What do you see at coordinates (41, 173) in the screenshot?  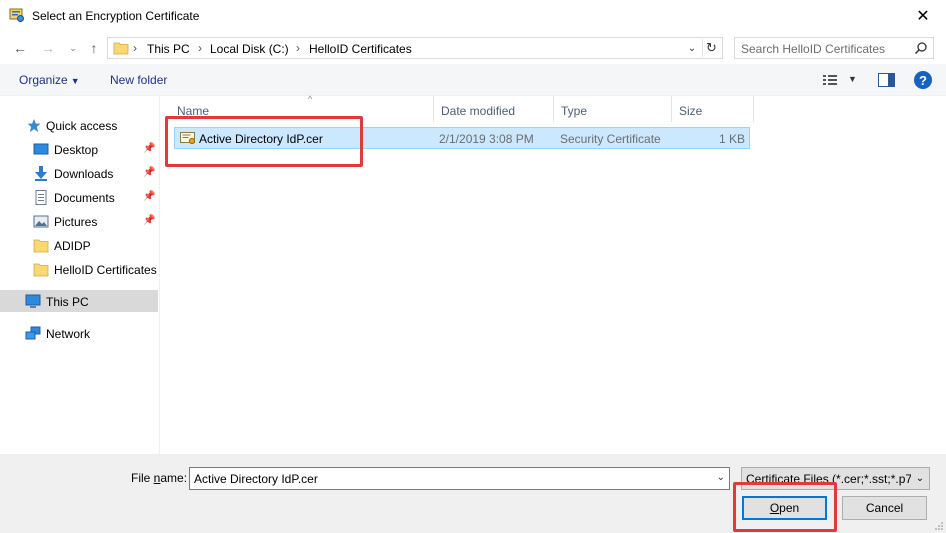 I see `download-icon` at bounding box center [41, 173].